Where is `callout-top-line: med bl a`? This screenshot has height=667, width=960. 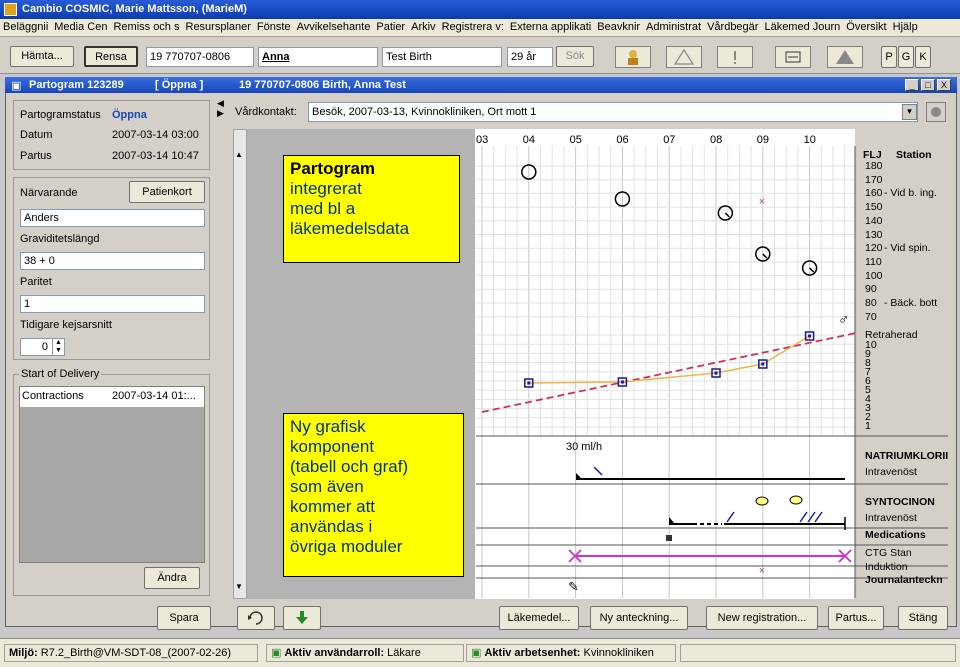
callout-top-line: med bl a is located at coordinates (323, 208).